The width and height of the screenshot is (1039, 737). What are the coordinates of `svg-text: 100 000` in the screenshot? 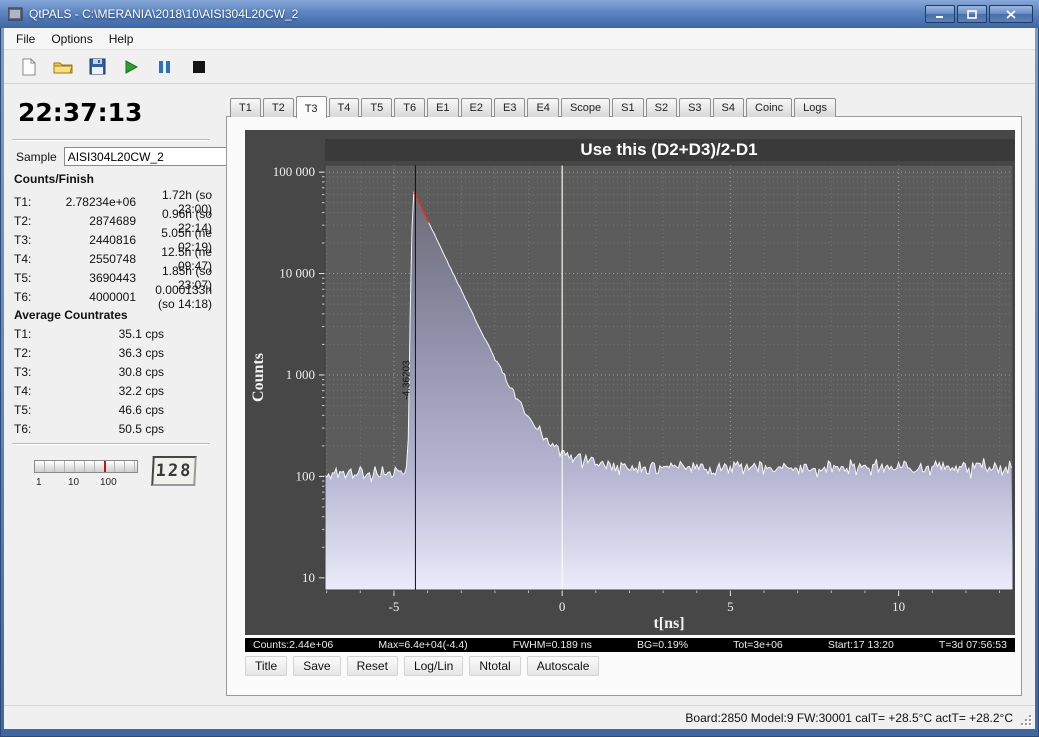 It's located at (294, 171).